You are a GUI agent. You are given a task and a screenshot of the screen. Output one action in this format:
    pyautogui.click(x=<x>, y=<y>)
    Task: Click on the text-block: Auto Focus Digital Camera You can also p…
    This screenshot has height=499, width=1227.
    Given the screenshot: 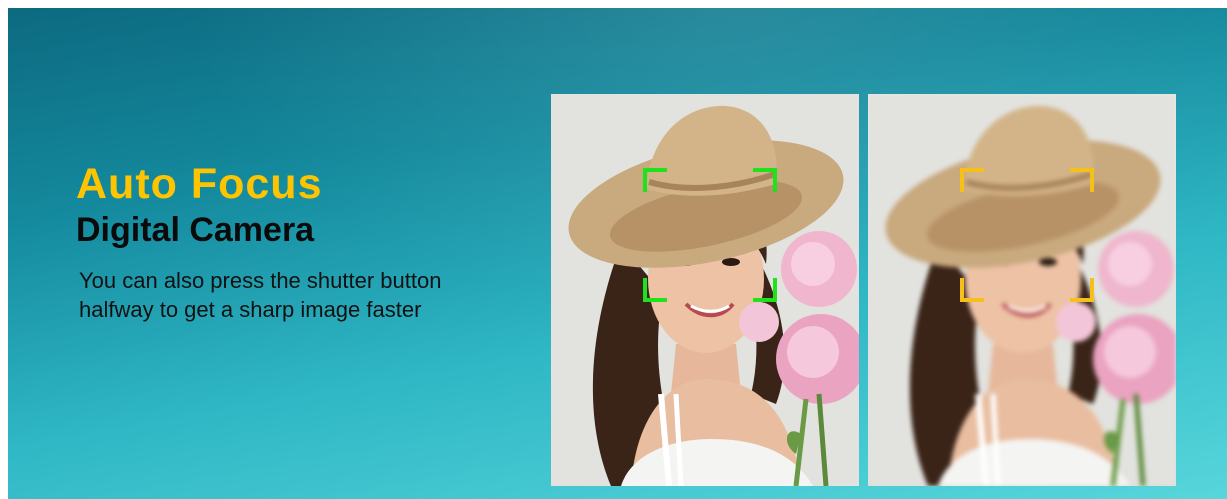 What is the action you would take?
    pyautogui.click(x=258, y=242)
    